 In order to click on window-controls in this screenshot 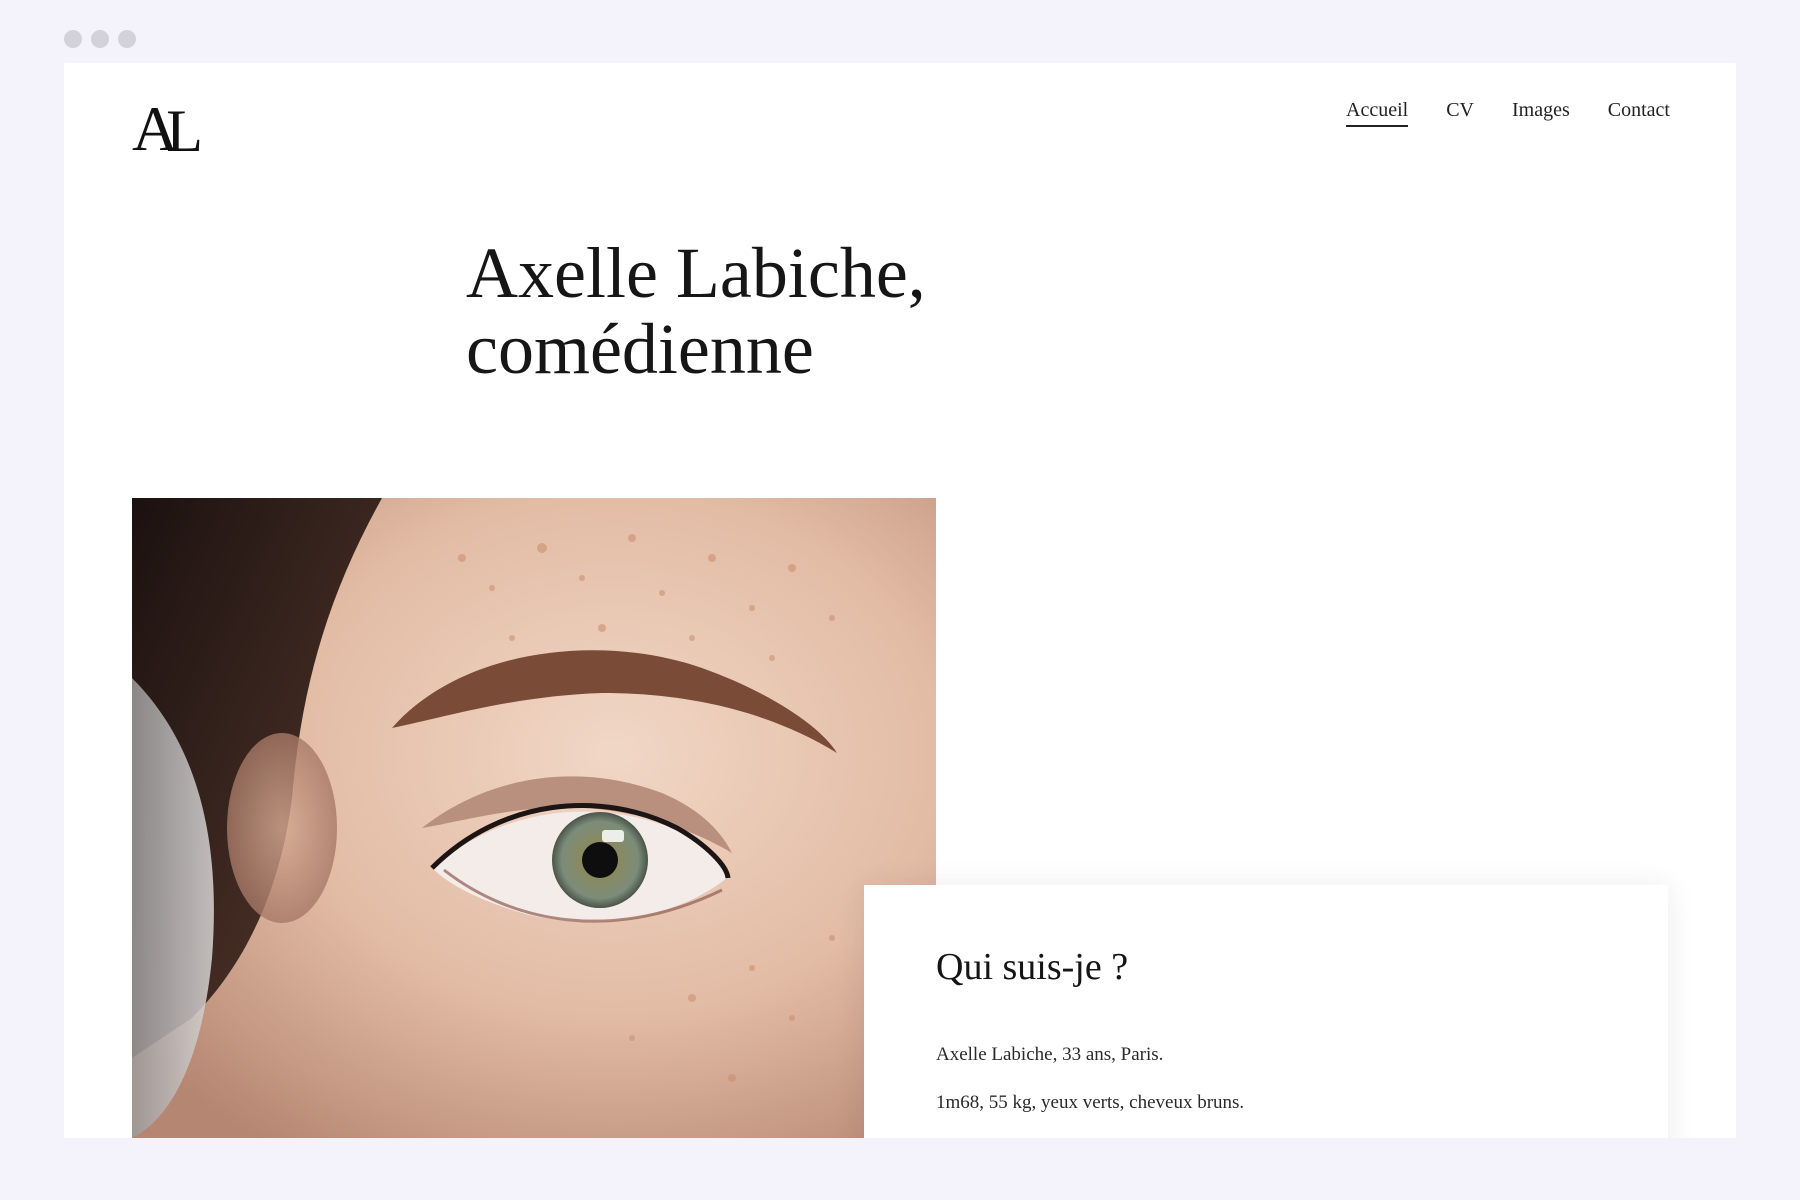, I will do `click(100, 39)`.